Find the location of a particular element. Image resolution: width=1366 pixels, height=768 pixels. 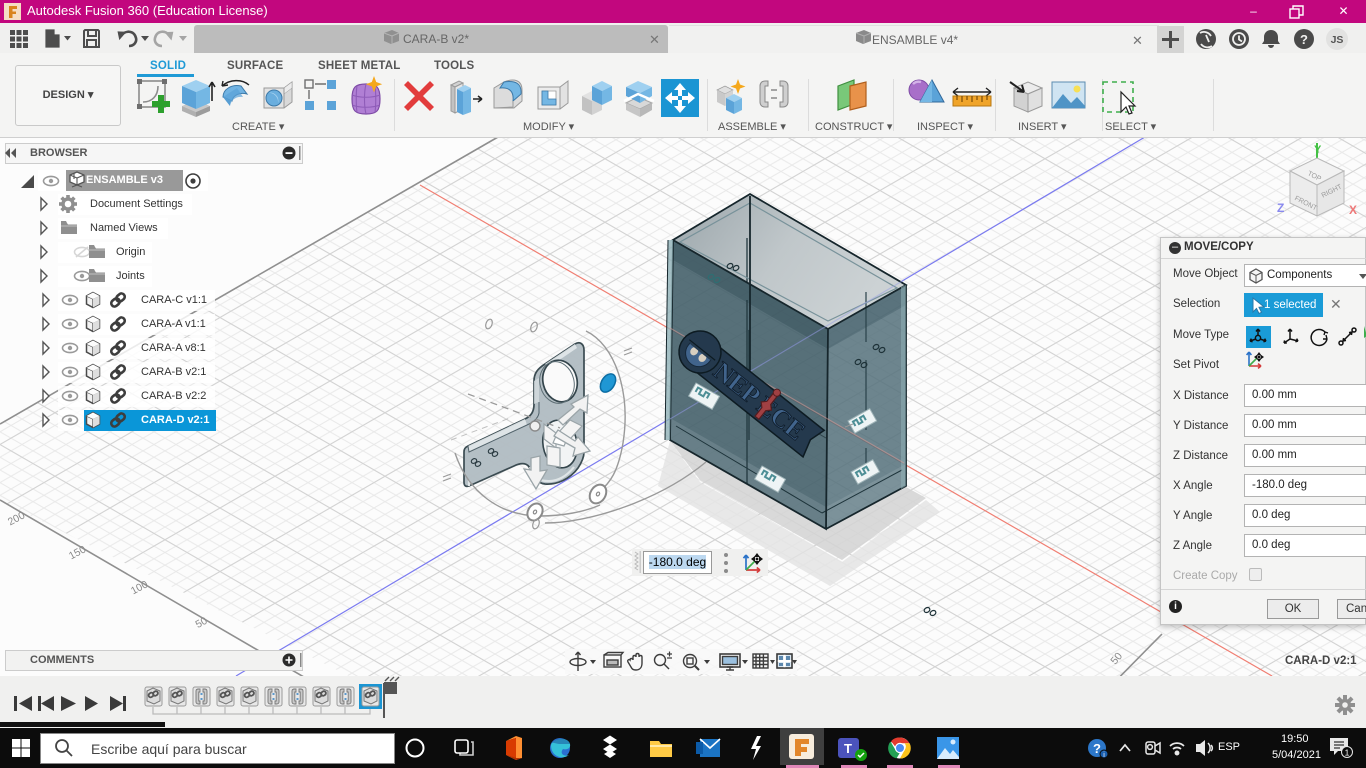

svg-text: Y is located at coordinates (1318, 150).